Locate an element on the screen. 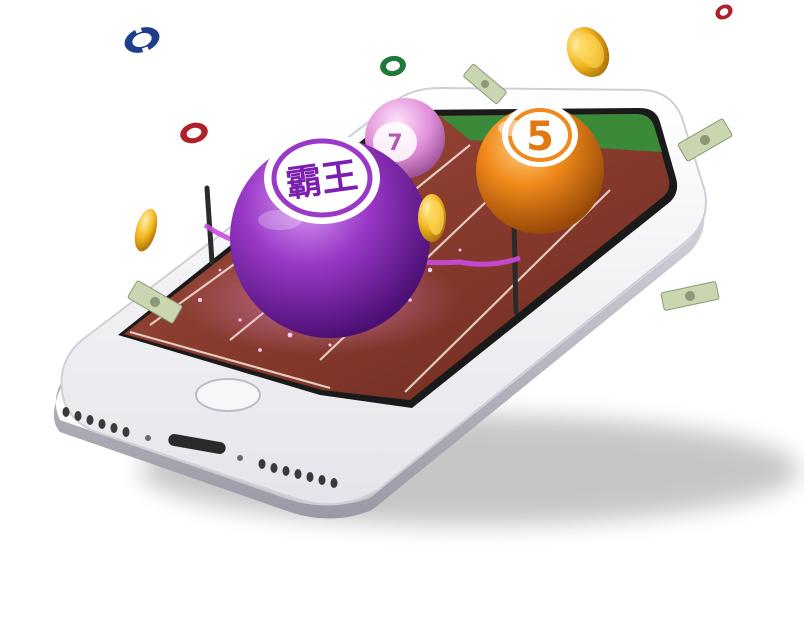 The height and width of the screenshot is (632, 804). pink-ball-label: 7 is located at coordinates (394, 143).